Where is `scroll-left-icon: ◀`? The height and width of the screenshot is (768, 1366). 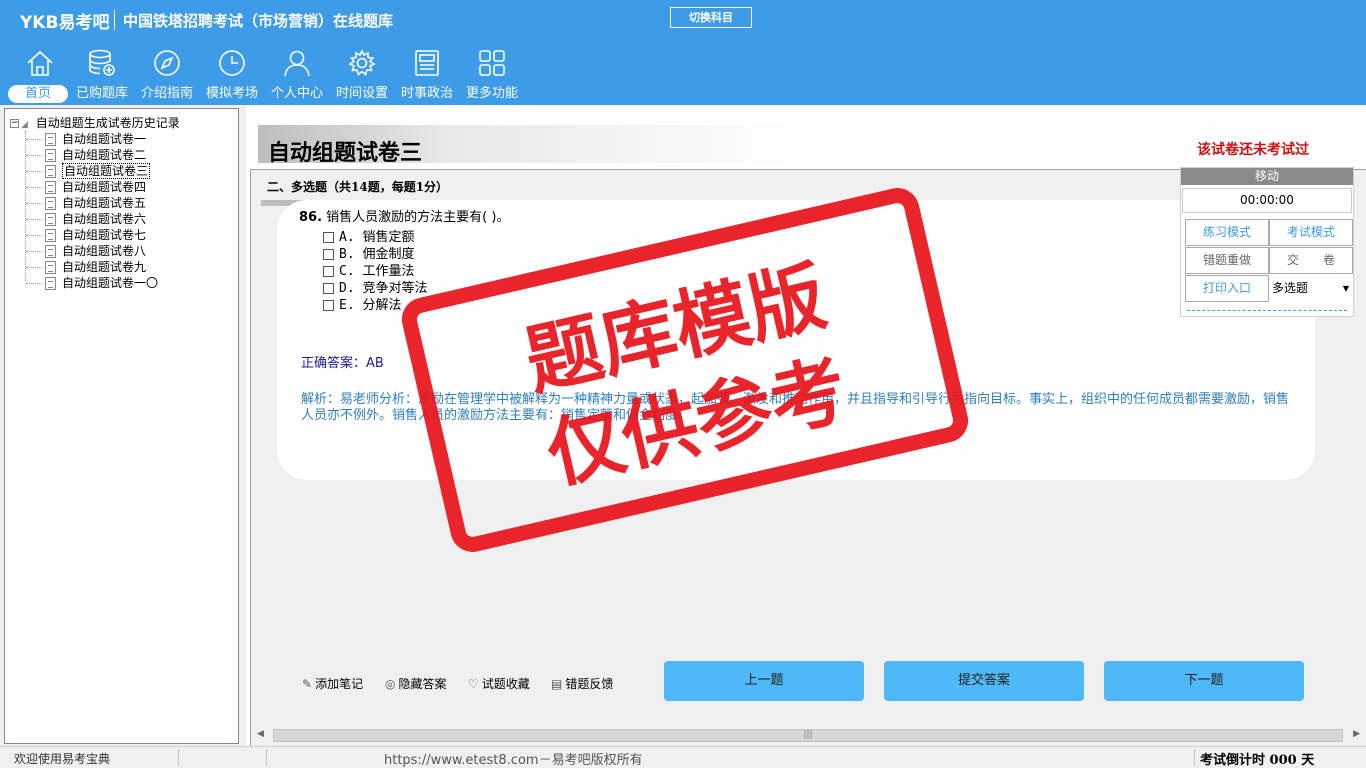
scroll-left-icon: ◀ is located at coordinates (260, 734).